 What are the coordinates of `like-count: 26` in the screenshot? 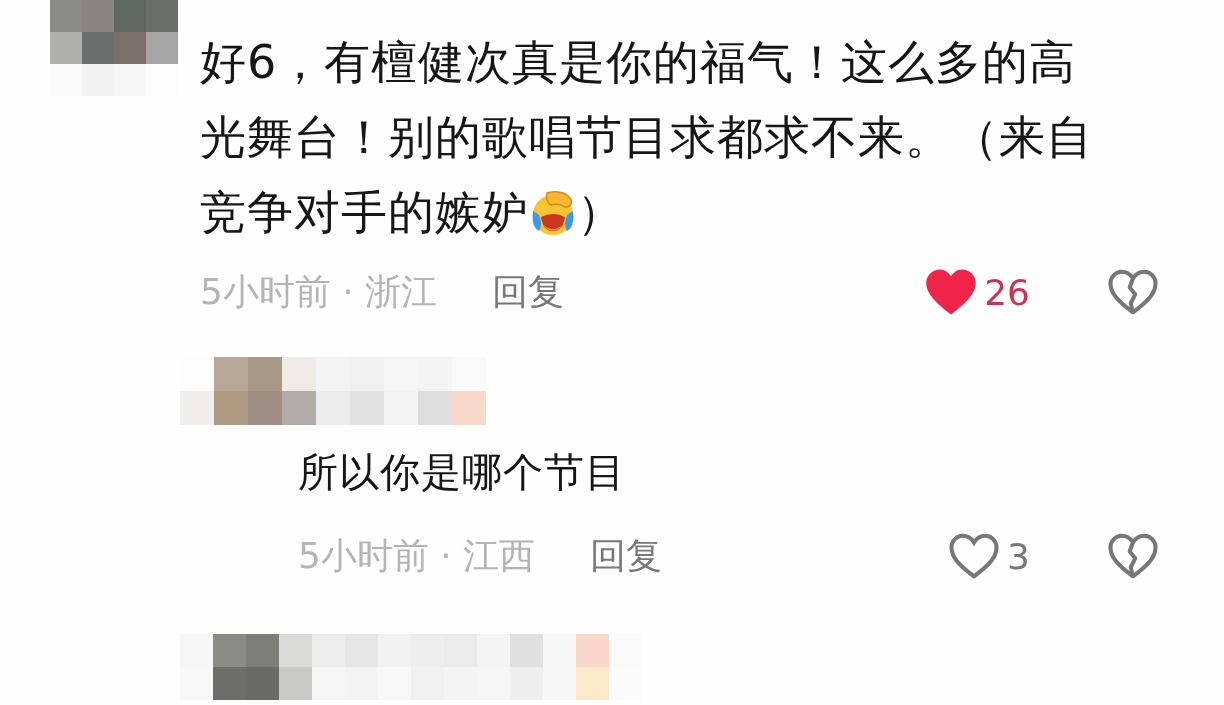 It's located at (1007, 292).